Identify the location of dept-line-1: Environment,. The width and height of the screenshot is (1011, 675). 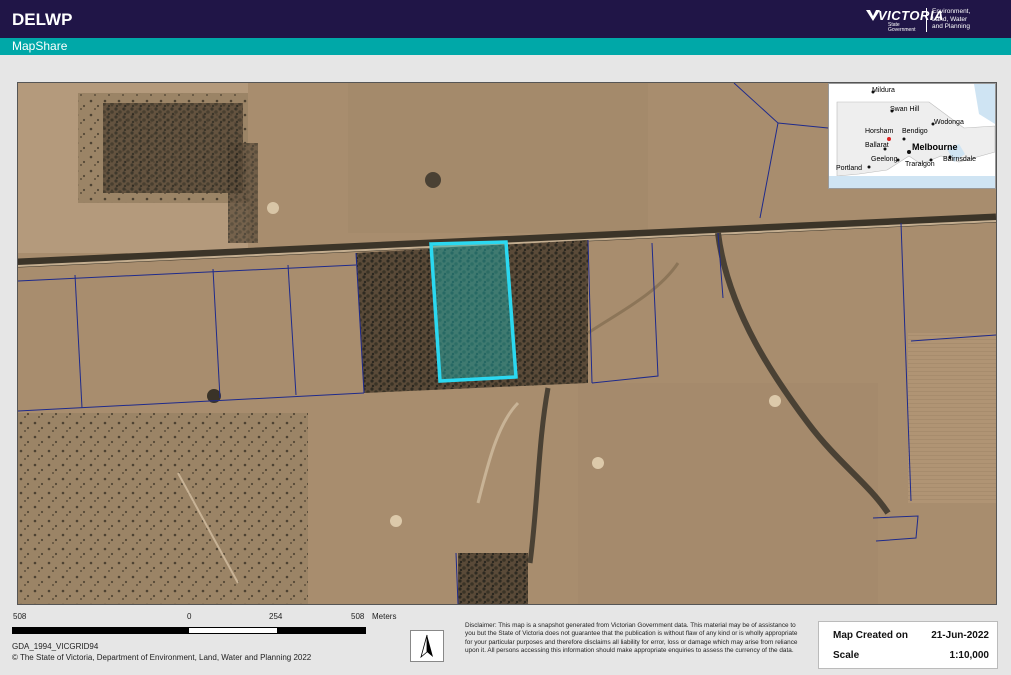
(951, 11).